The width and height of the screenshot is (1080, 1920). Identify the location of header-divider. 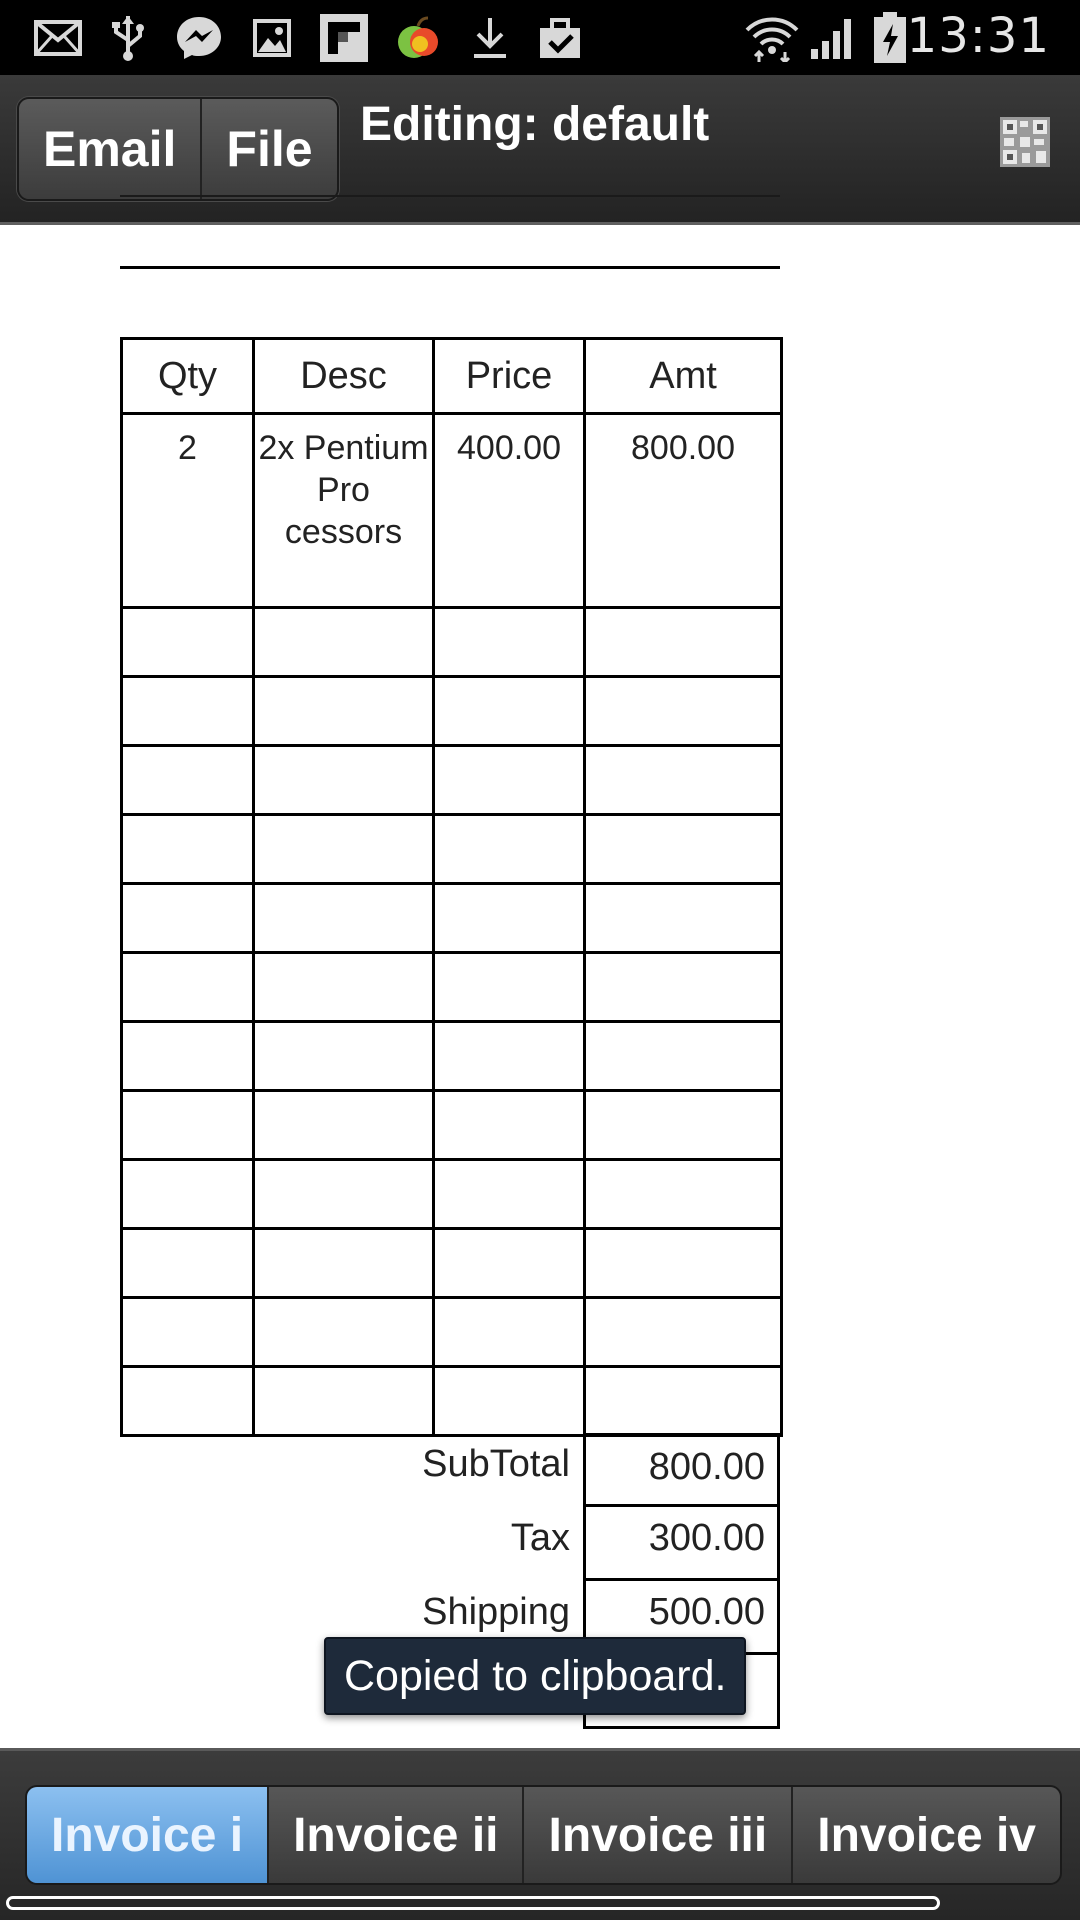
(450, 196).